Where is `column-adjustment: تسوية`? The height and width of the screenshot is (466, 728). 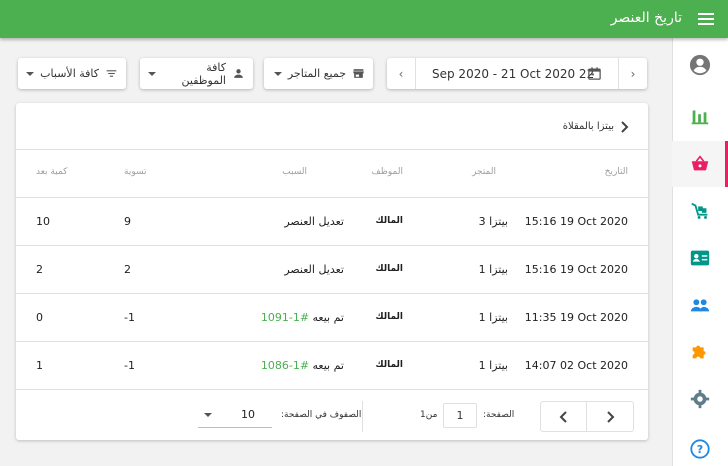
column-adjustment: تسوية is located at coordinates (135, 172).